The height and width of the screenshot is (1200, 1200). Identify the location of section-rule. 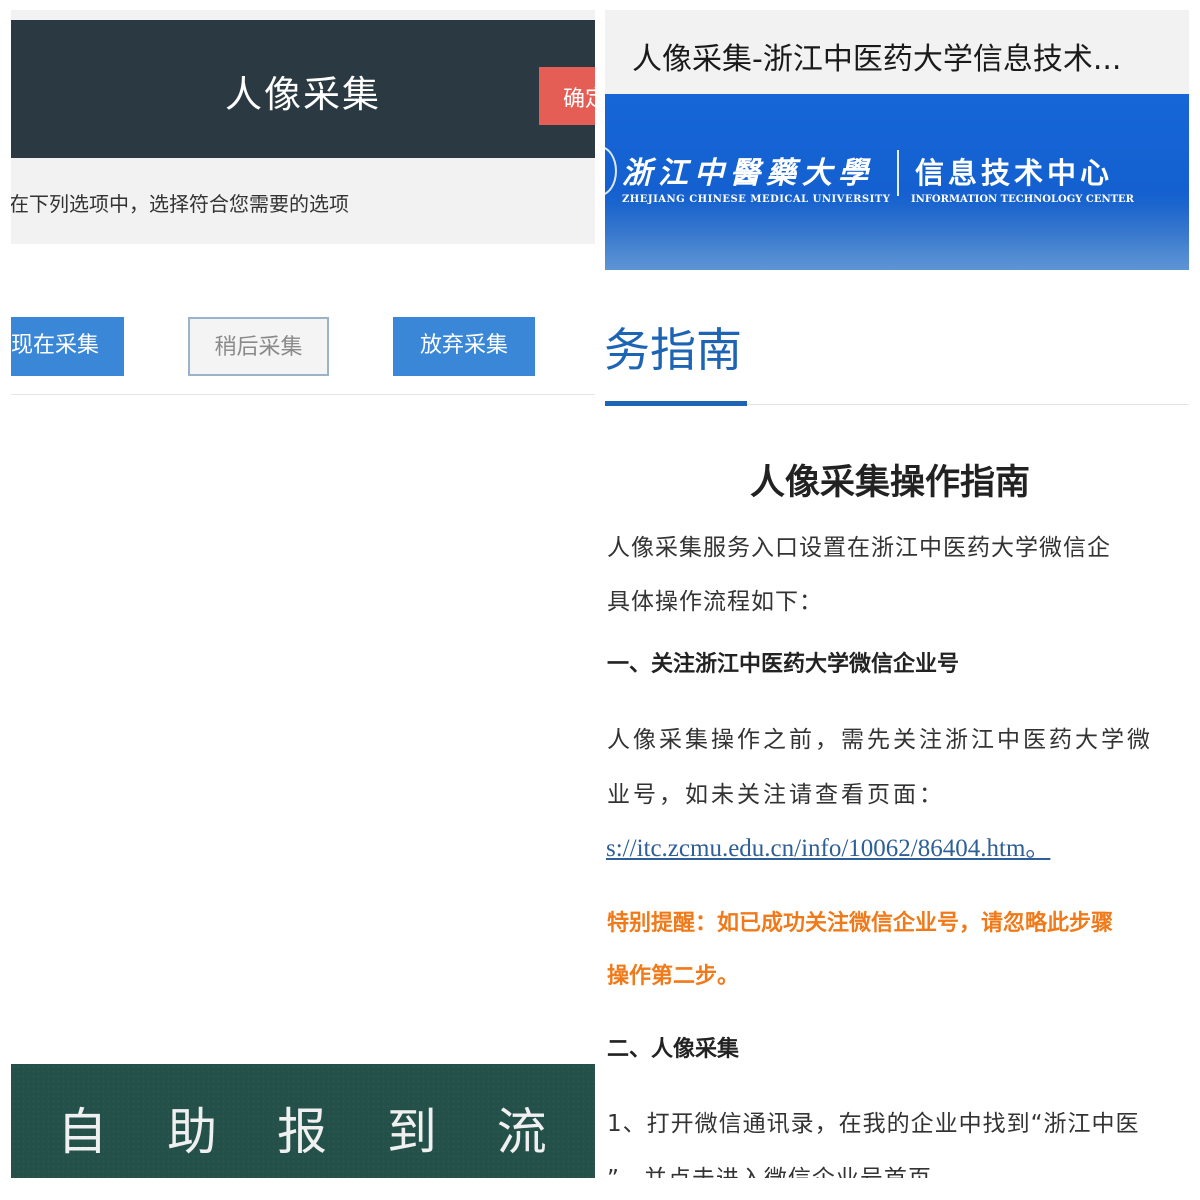
(968, 404).